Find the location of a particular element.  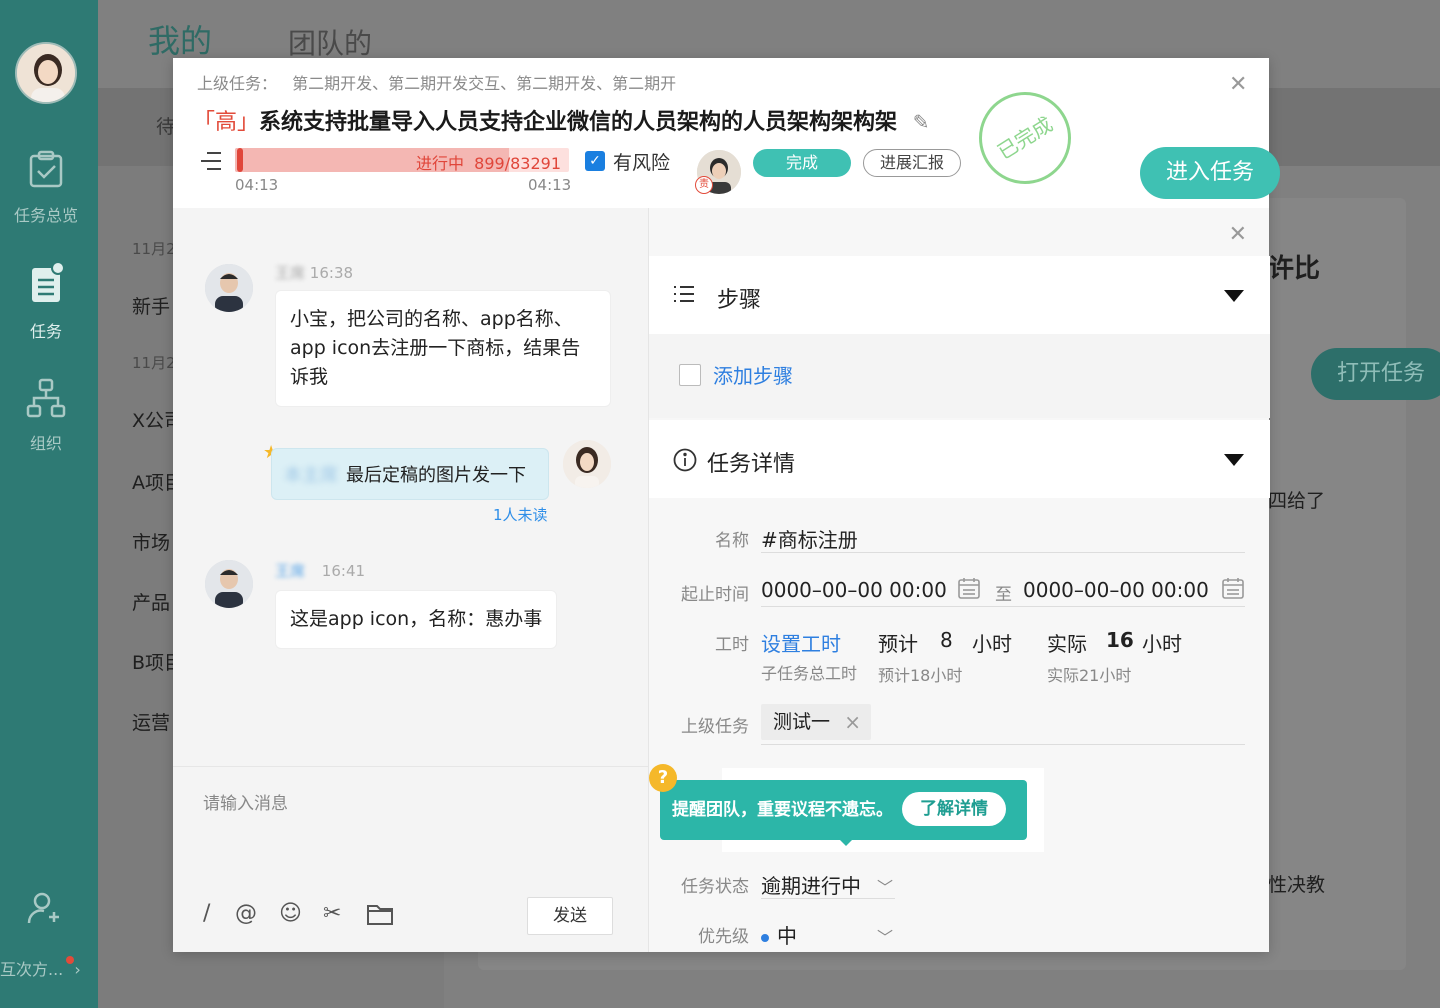

status-select: 逾期进行中 is located at coordinates (811, 884).